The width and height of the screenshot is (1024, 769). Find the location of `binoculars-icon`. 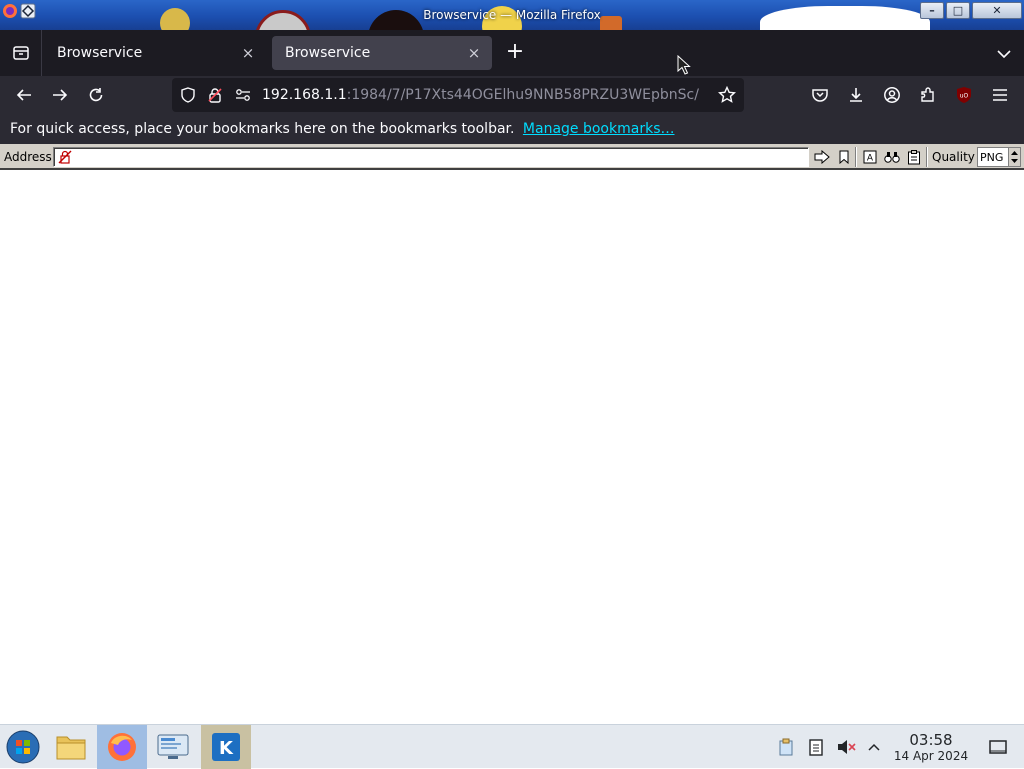

binoculars-icon is located at coordinates (892, 157).